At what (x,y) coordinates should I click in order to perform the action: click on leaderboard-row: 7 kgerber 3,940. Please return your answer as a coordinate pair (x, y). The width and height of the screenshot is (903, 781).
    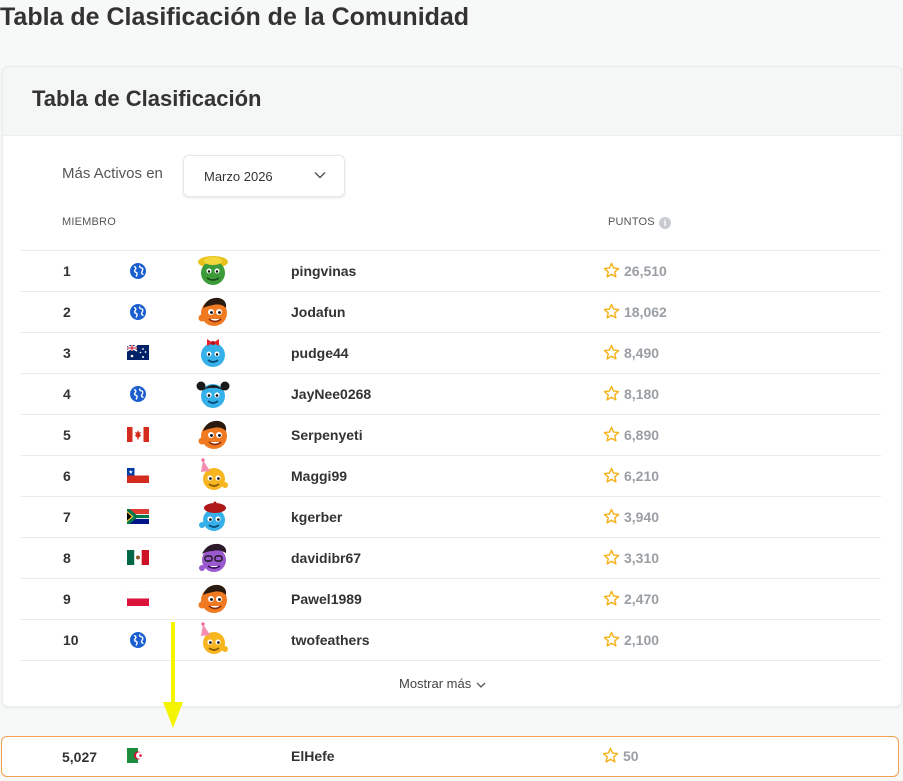
    Looking at the image, I should click on (451, 516).